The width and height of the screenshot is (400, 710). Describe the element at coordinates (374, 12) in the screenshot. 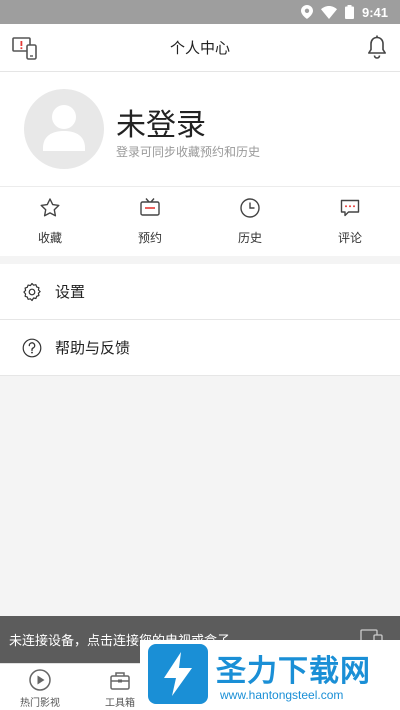

I see `status-time: 9:41` at that location.